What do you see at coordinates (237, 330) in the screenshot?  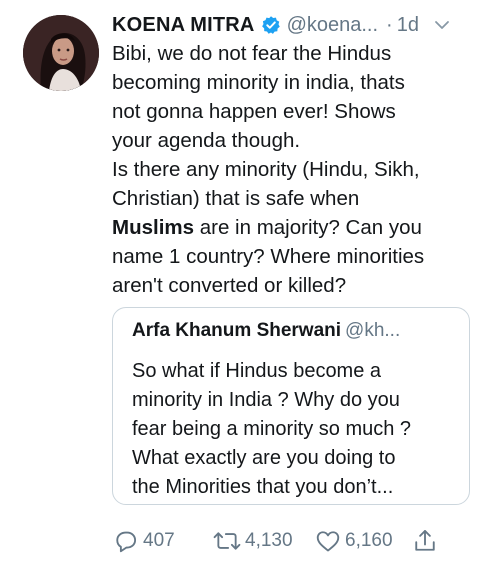 I see `quoted-author-name: Arfa Khanum Sherwani` at bounding box center [237, 330].